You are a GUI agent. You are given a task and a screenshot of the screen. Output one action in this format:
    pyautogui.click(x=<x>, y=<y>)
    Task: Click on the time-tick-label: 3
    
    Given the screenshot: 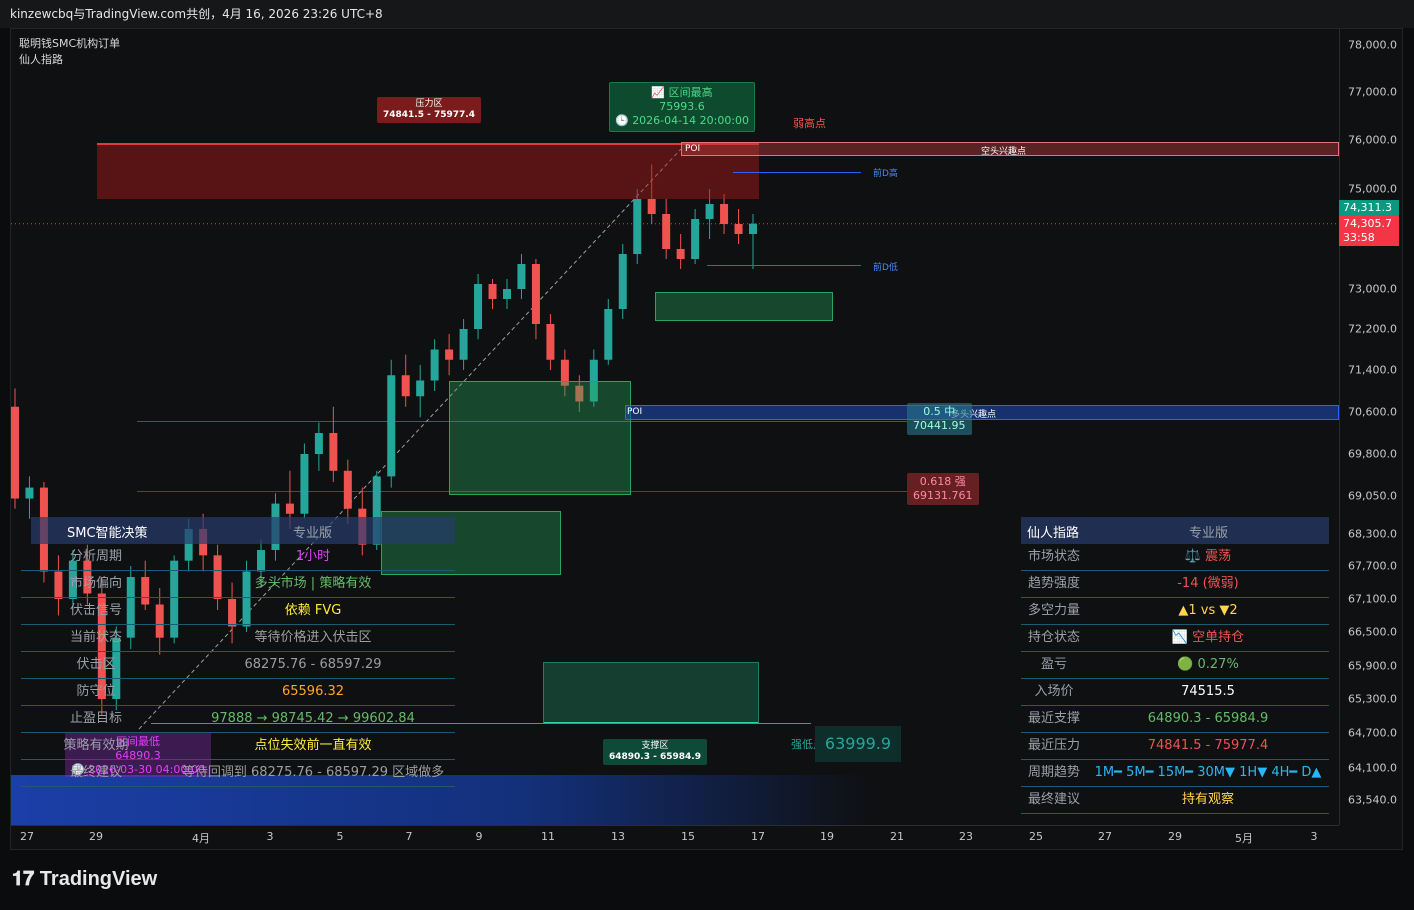 What is the action you would take?
    pyautogui.click(x=270, y=836)
    